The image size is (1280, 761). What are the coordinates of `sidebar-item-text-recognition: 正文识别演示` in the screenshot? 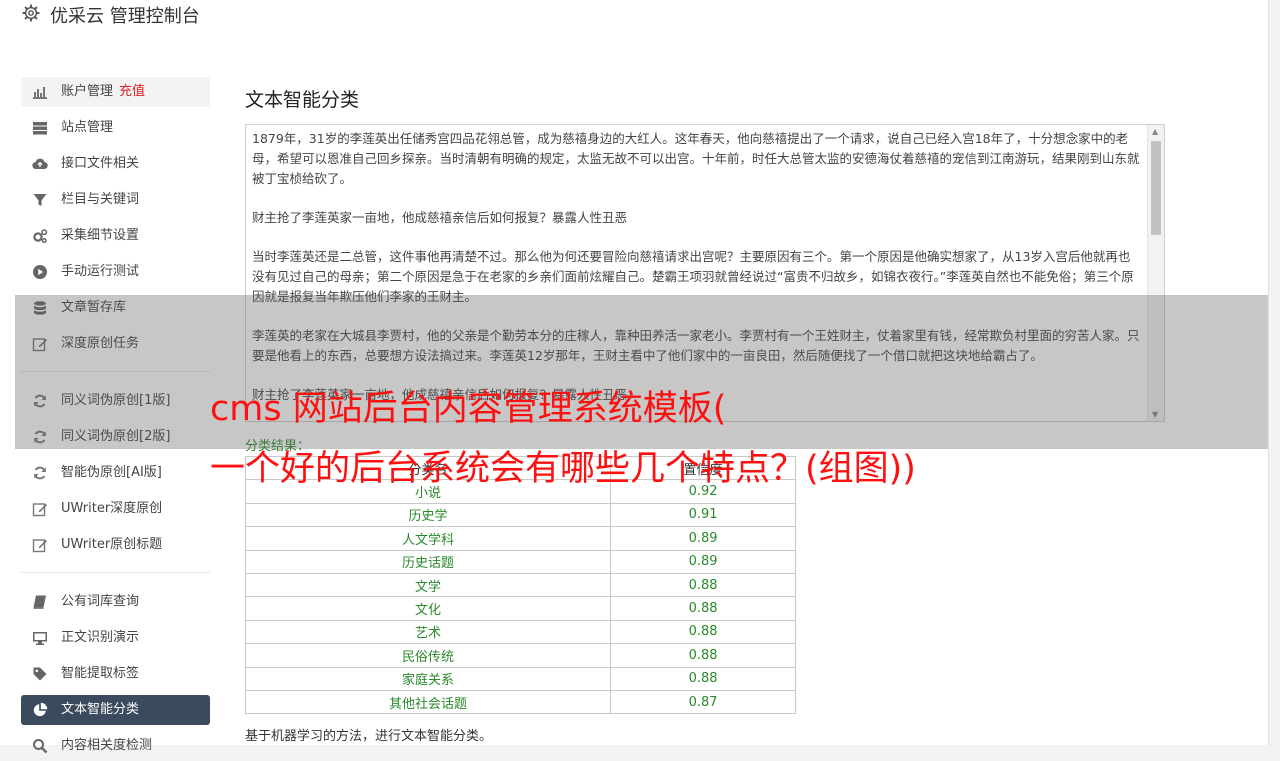 It's located at (115, 638).